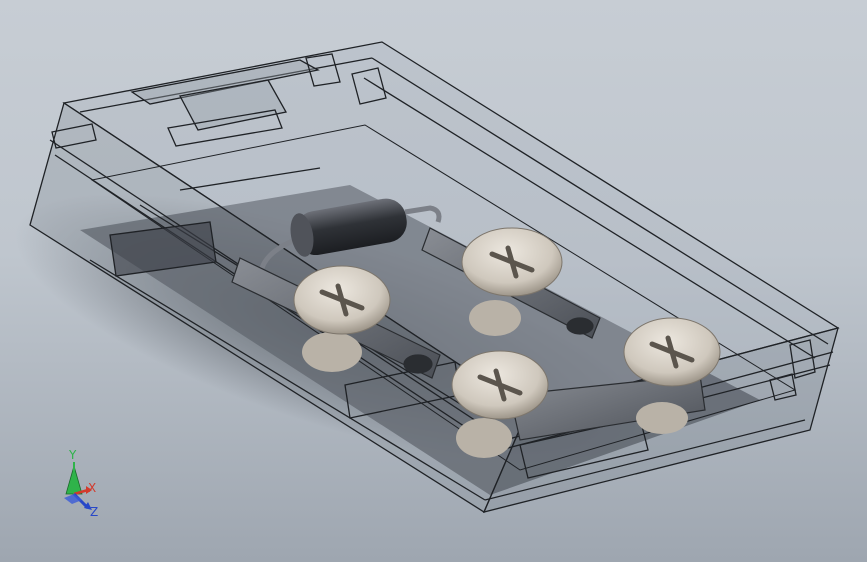 This screenshot has width=867, height=562. Describe the element at coordinates (78, 486) in the screenshot. I see `triad-axes-icon` at that location.